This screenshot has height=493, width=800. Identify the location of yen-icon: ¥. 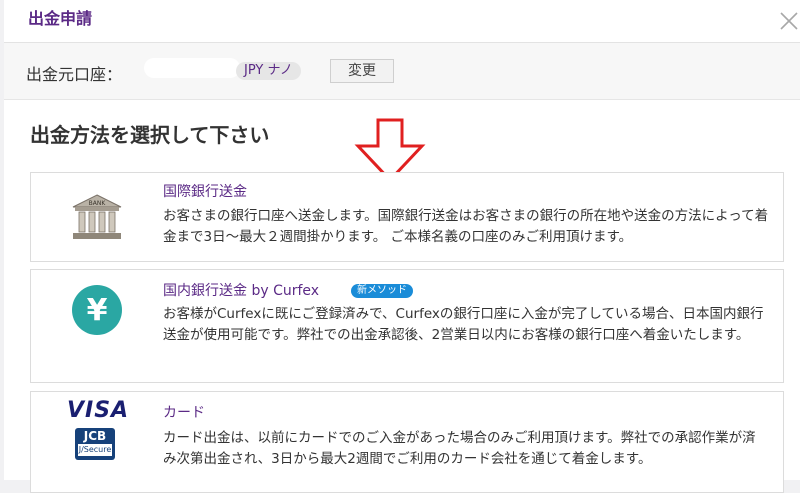
(97, 310).